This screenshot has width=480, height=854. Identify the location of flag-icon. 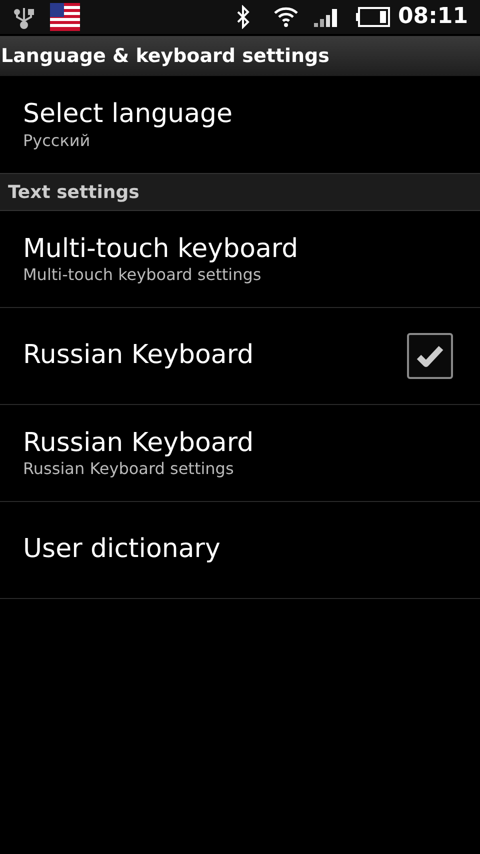
(65, 17).